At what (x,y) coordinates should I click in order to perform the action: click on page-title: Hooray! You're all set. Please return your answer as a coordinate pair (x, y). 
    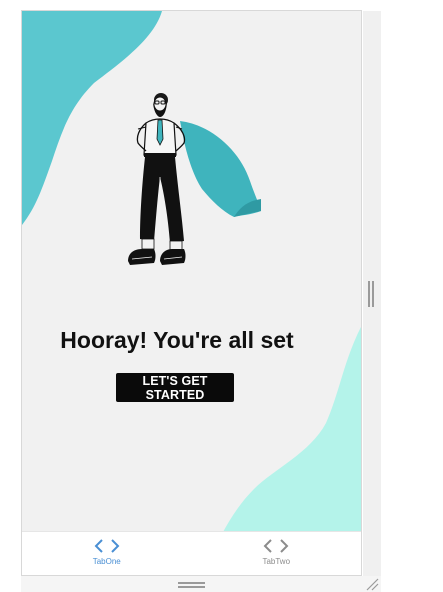
    Looking at the image, I should click on (177, 340).